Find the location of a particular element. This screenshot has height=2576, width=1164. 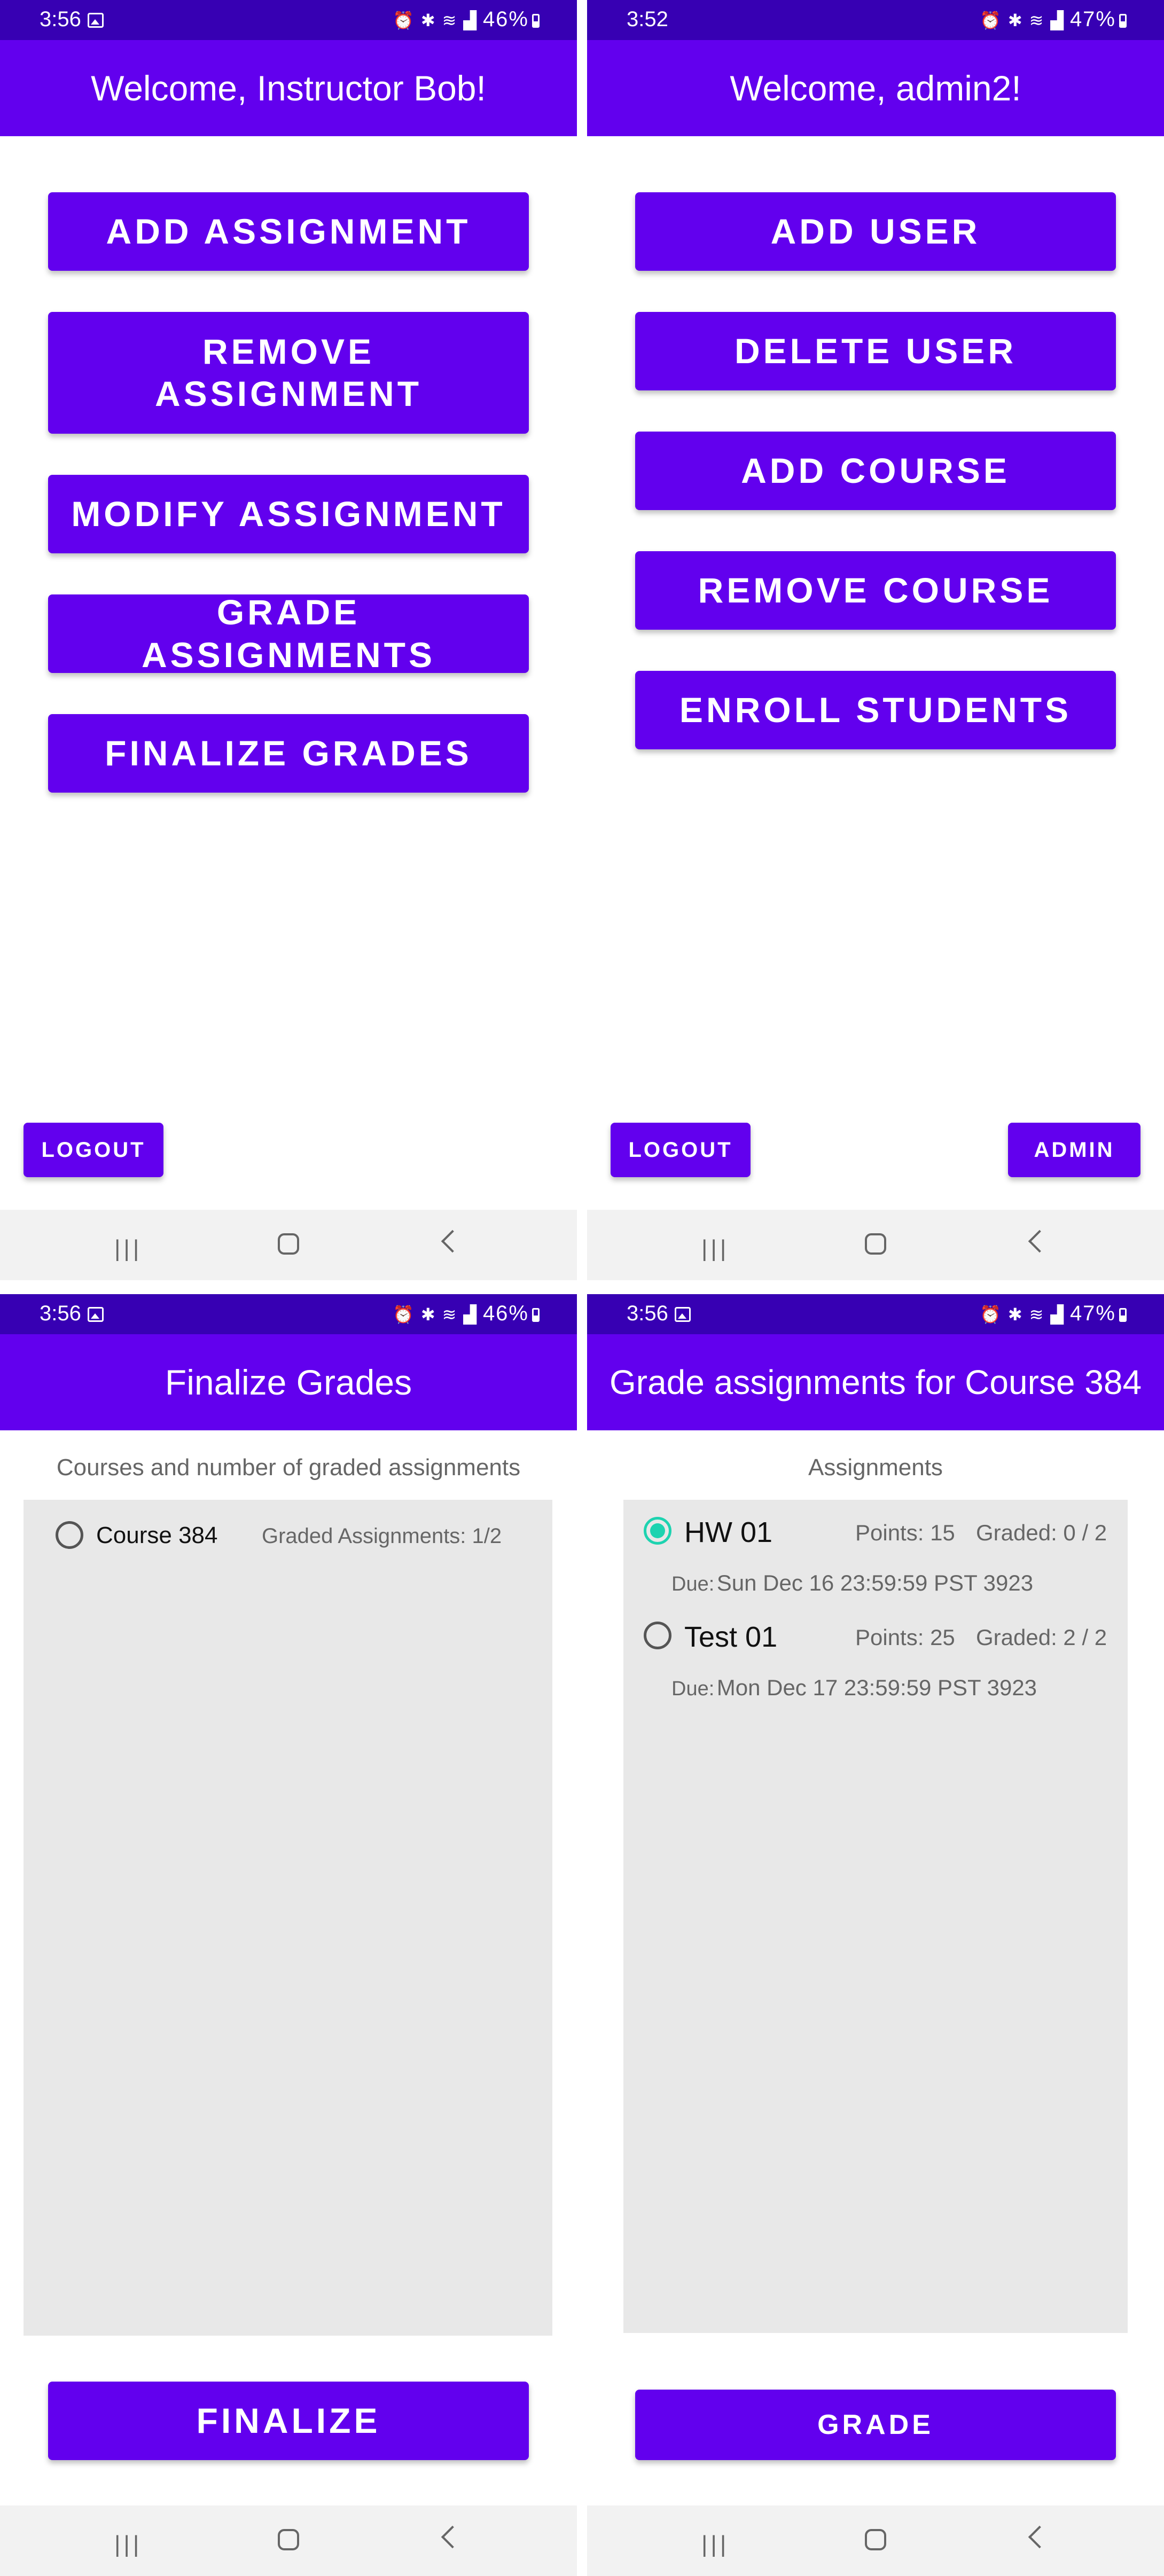

status-bar: 3:52 ⏰ ✱ ≋ ▟ 47% is located at coordinates (875, 20).